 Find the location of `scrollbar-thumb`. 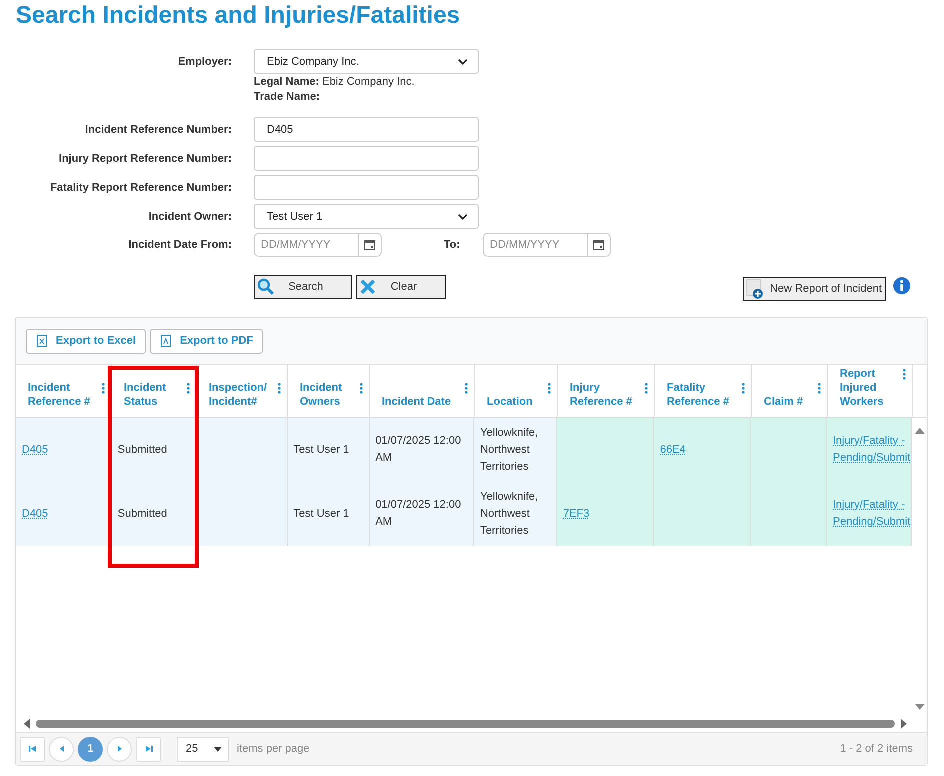

scrollbar-thumb is located at coordinates (465, 724).